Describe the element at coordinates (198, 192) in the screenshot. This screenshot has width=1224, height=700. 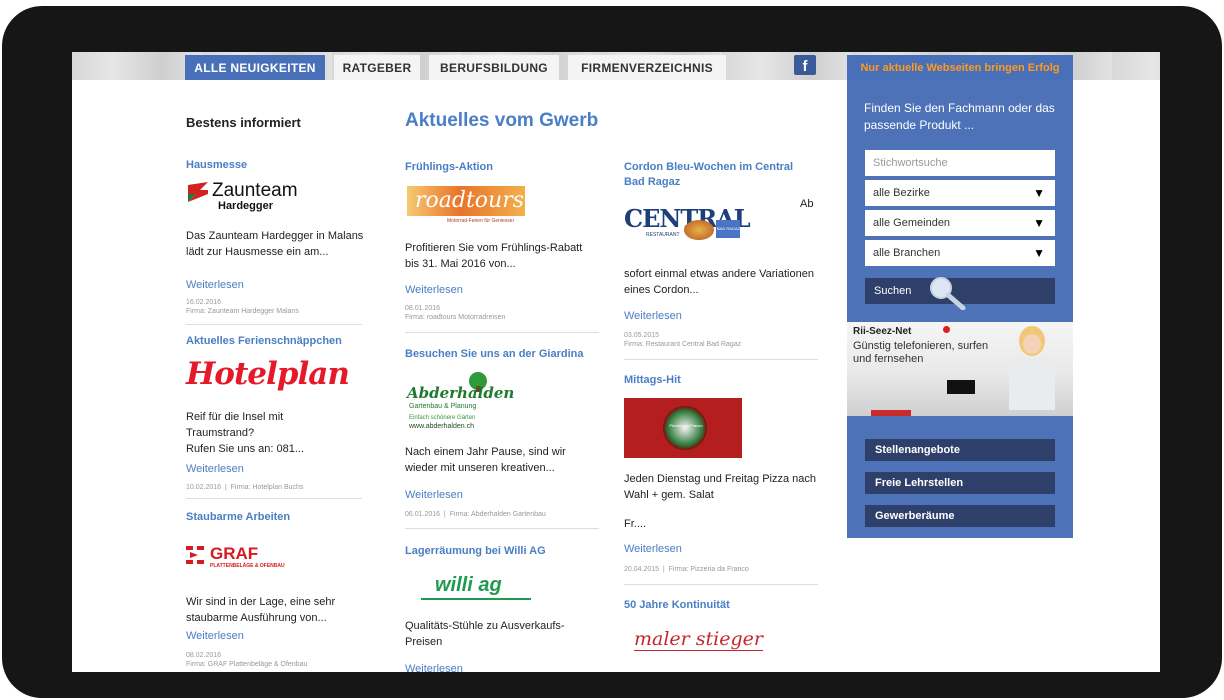
I see `zaunteam-logo-icon` at that location.